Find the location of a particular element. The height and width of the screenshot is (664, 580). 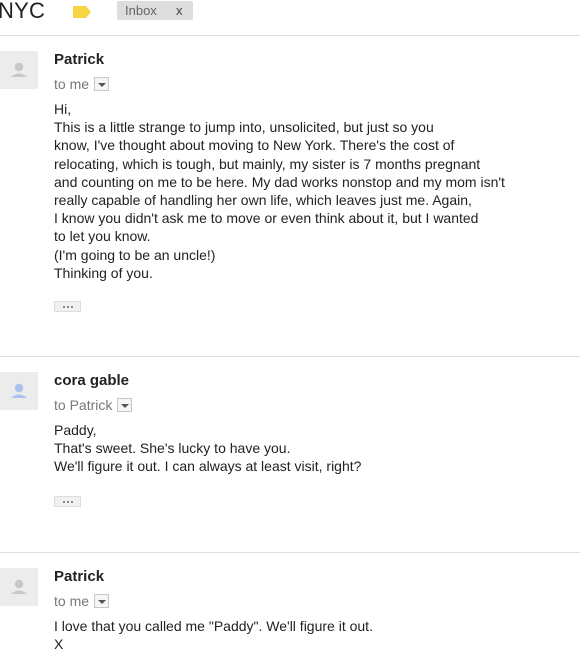

body-line: to let you know. is located at coordinates (102, 236).